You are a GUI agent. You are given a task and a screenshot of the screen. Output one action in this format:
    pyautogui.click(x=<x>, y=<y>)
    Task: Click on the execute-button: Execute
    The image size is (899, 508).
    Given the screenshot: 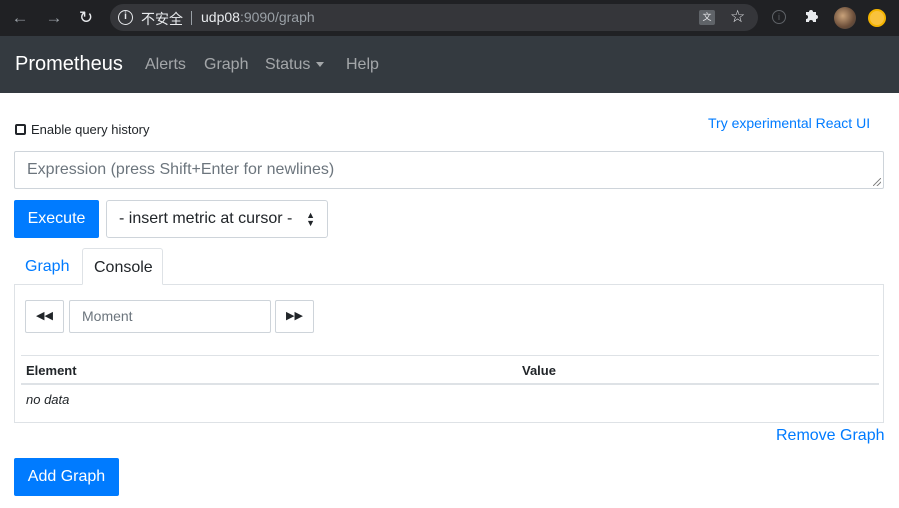 What is the action you would take?
    pyautogui.click(x=56, y=219)
    